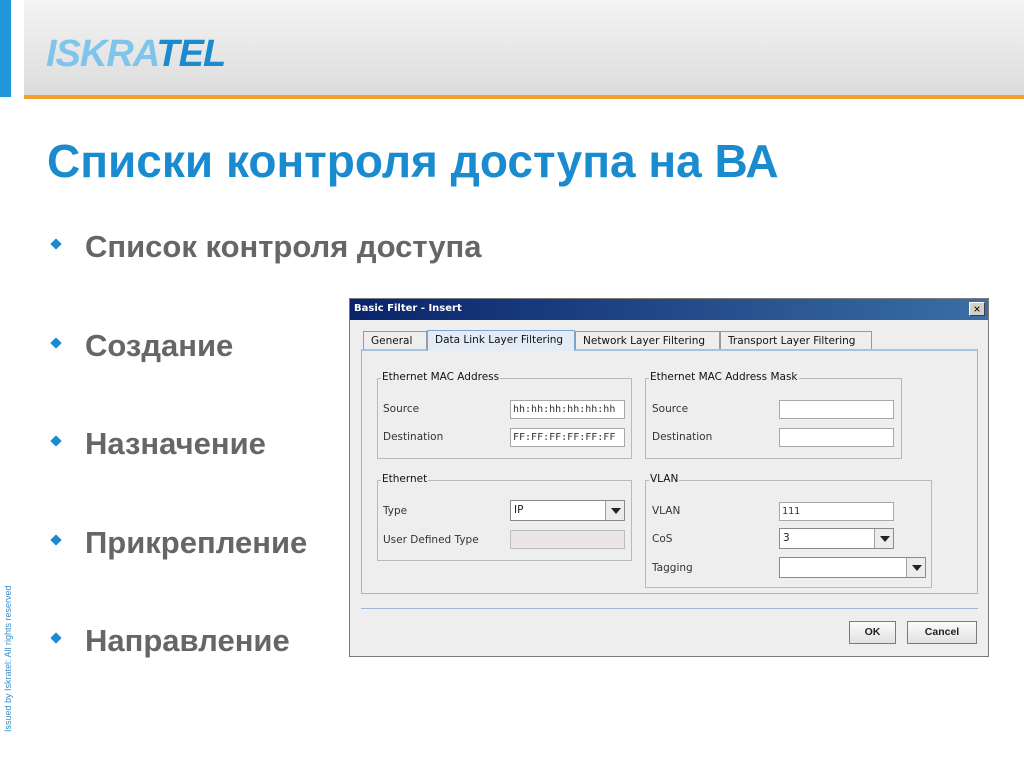 The height and width of the screenshot is (768, 1024). What do you see at coordinates (395, 340) in the screenshot?
I see `tab-general: General` at bounding box center [395, 340].